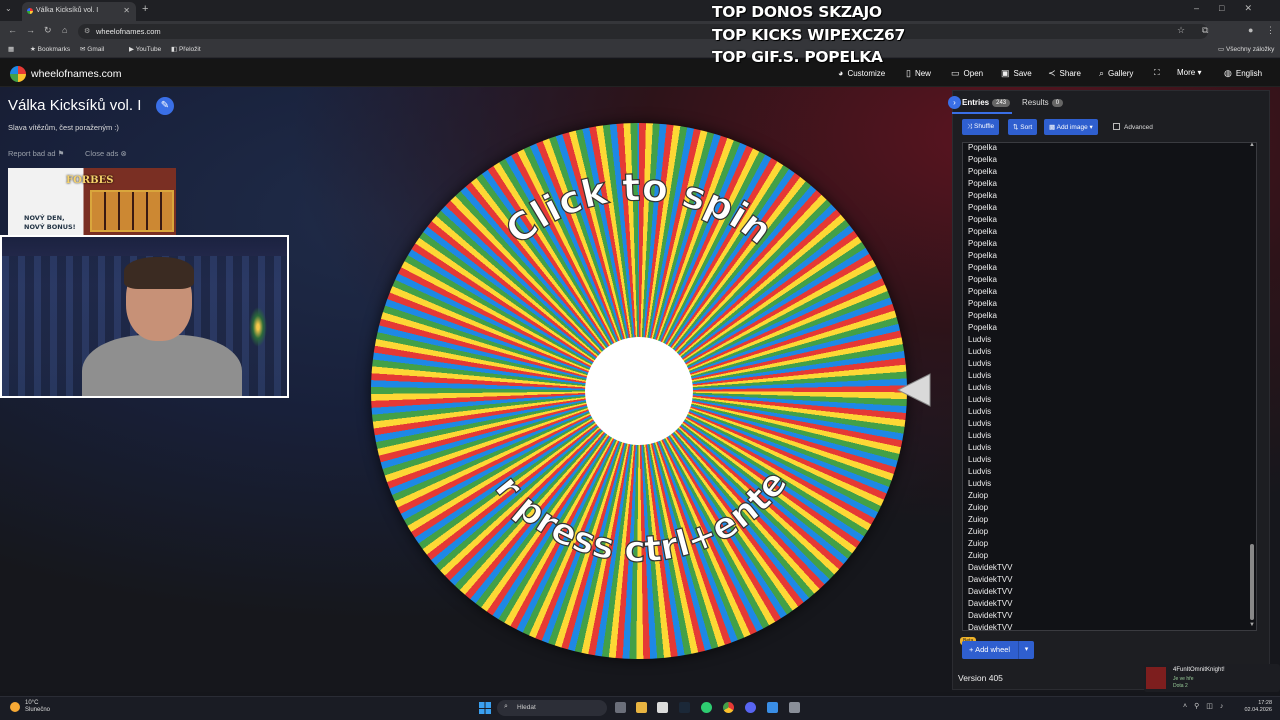  What do you see at coordinates (706, 707) in the screenshot?
I see `app-icon` at bounding box center [706, 707].